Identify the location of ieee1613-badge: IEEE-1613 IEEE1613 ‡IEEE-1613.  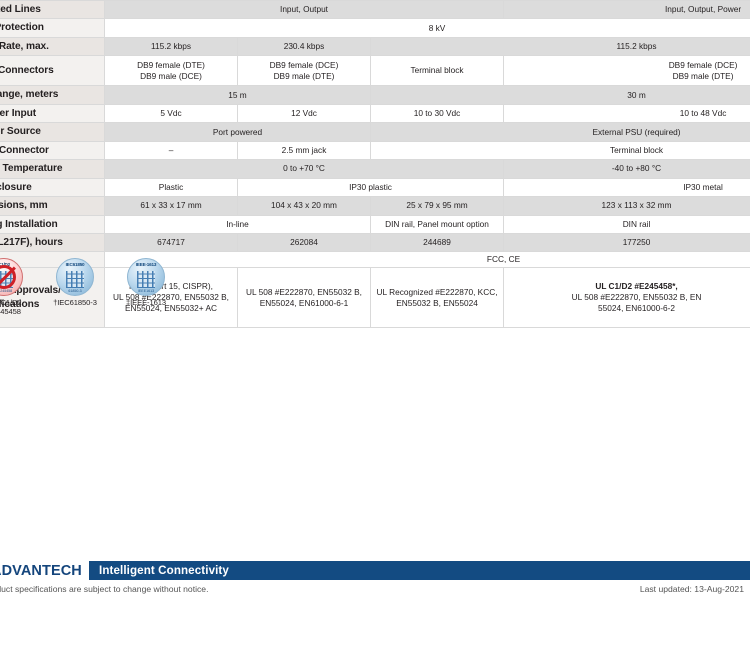
(146, 282).